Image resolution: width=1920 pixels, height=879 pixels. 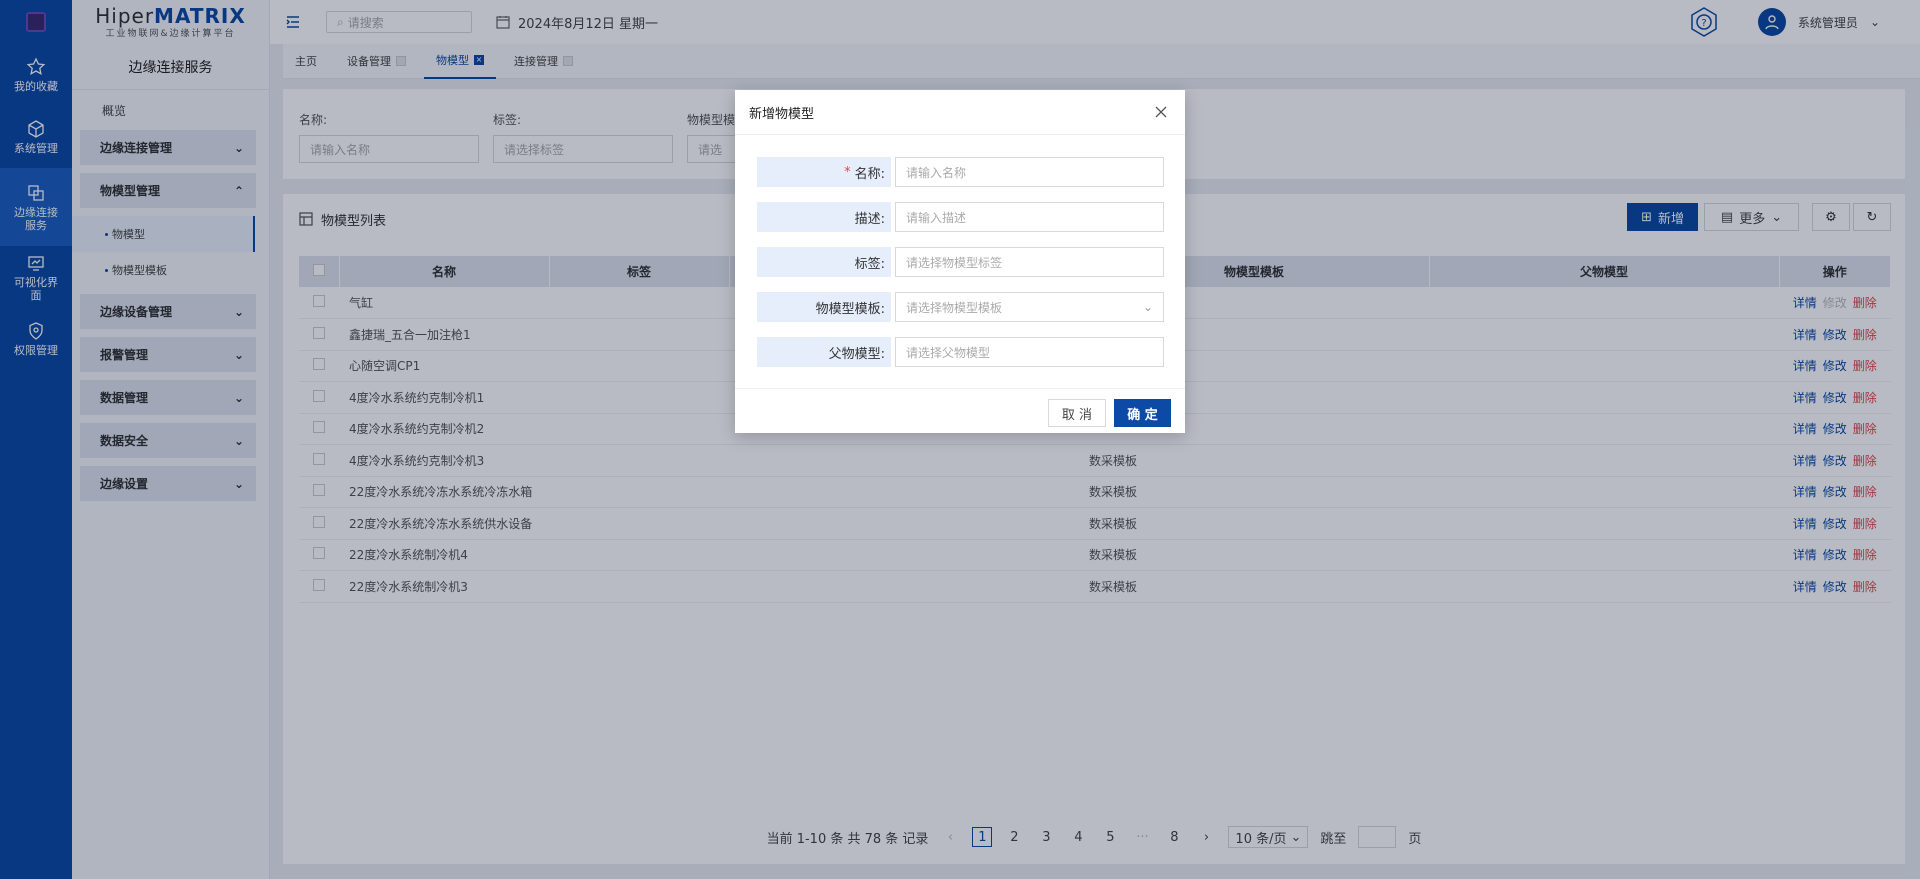 I want to click on dialog-title: 新增物模型, so click(x=960, y=112).